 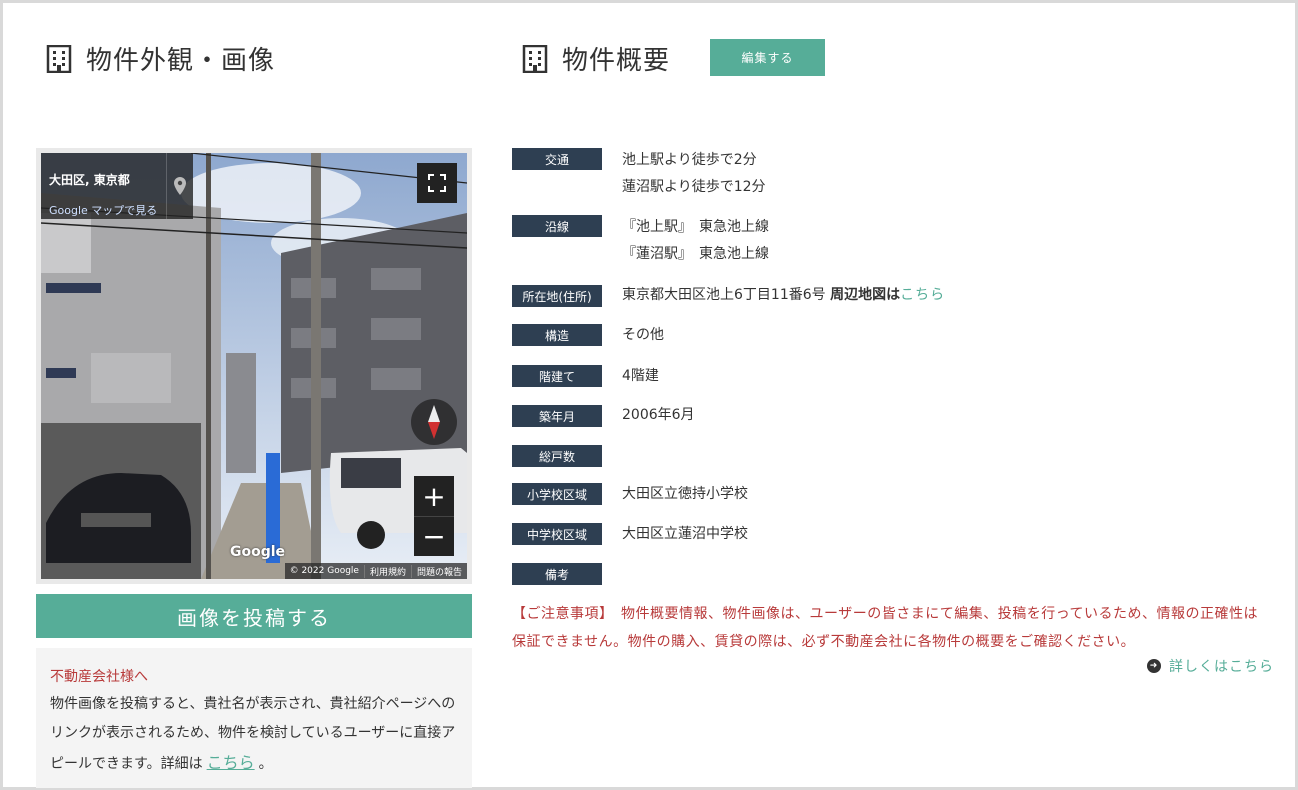 What do you see at coordinates (767, 57) in the screenshot?
I see `edit-button: 編集する` at bounding box center [767, 57].